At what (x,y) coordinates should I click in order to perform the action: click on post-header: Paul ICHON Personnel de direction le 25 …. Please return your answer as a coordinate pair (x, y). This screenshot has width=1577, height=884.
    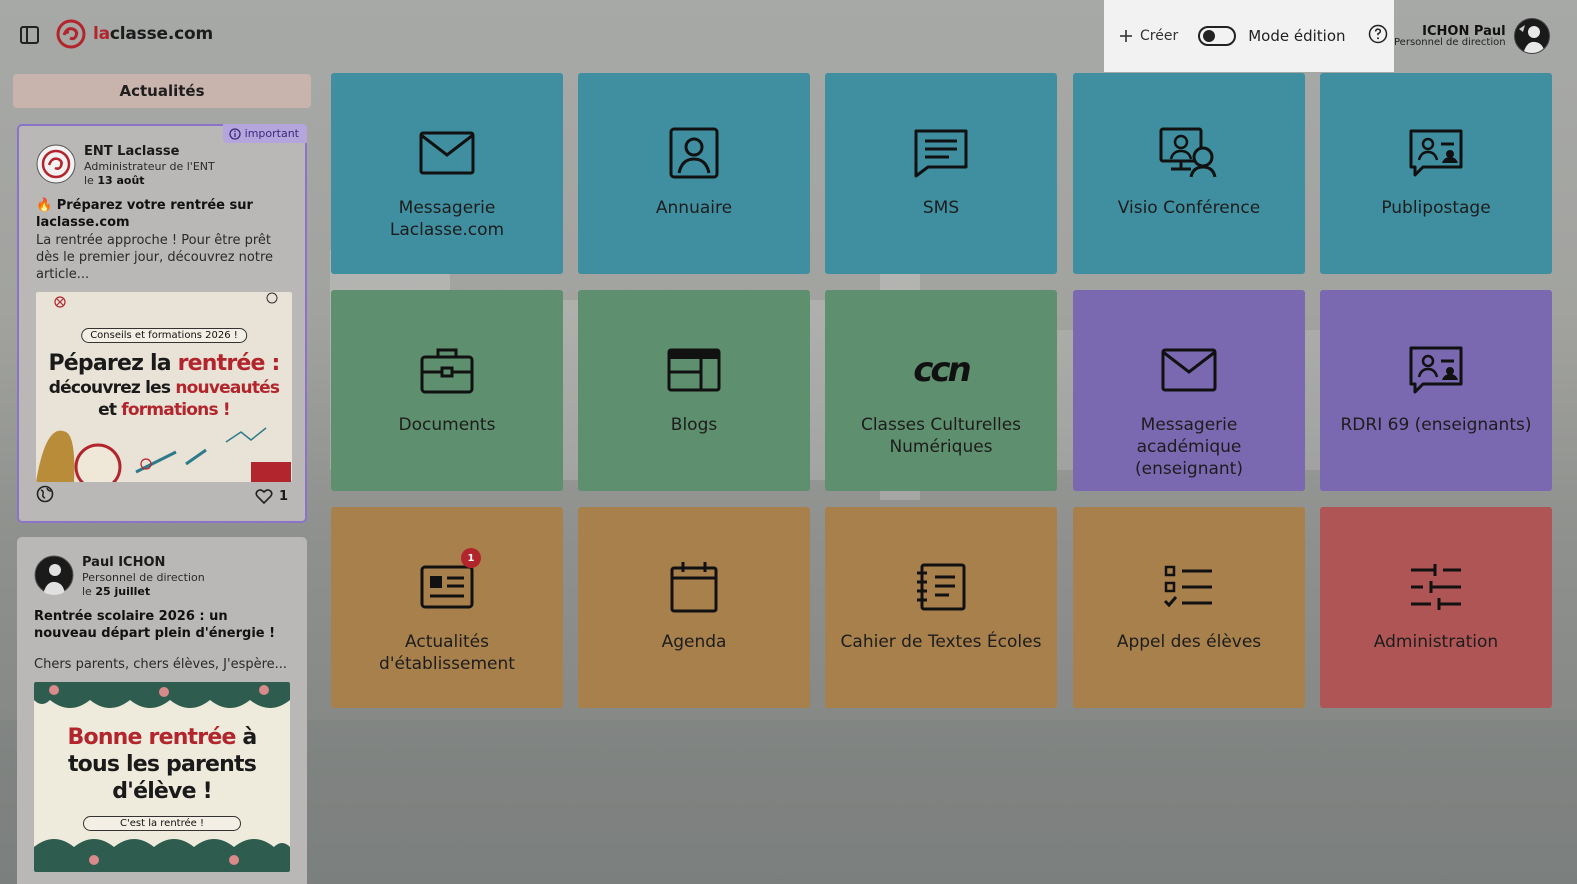
    Looking at the image, I should click on (162, 577).